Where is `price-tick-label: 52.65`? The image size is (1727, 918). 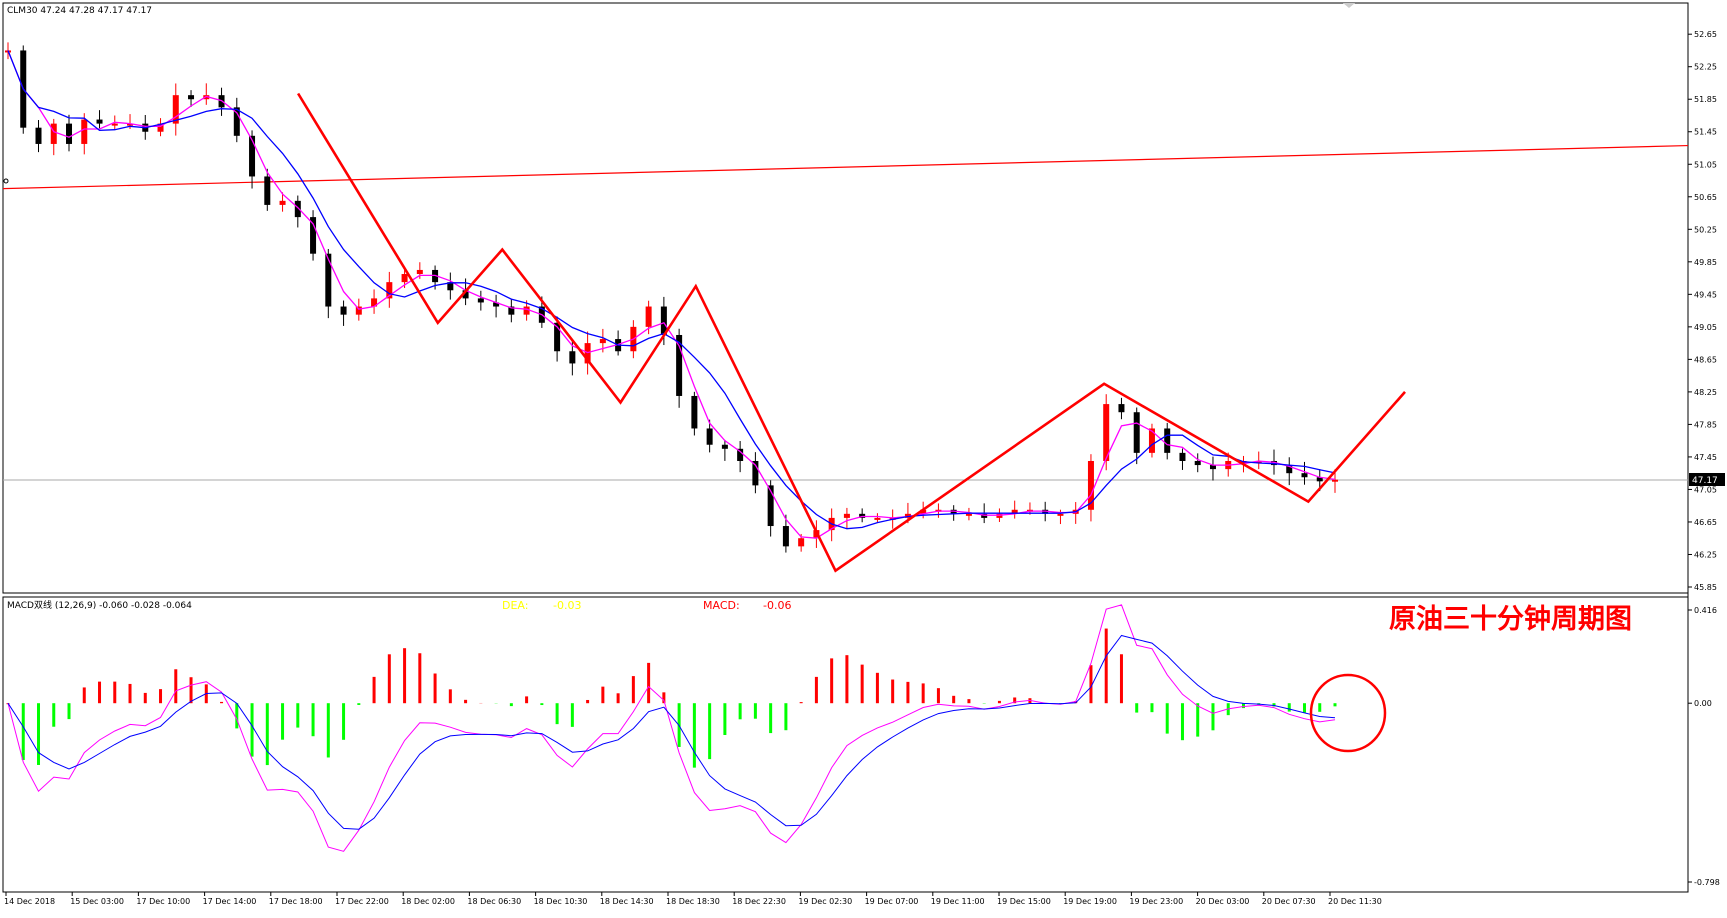 price-tick-label: 52.65 is located at coordinates (1705, 34).